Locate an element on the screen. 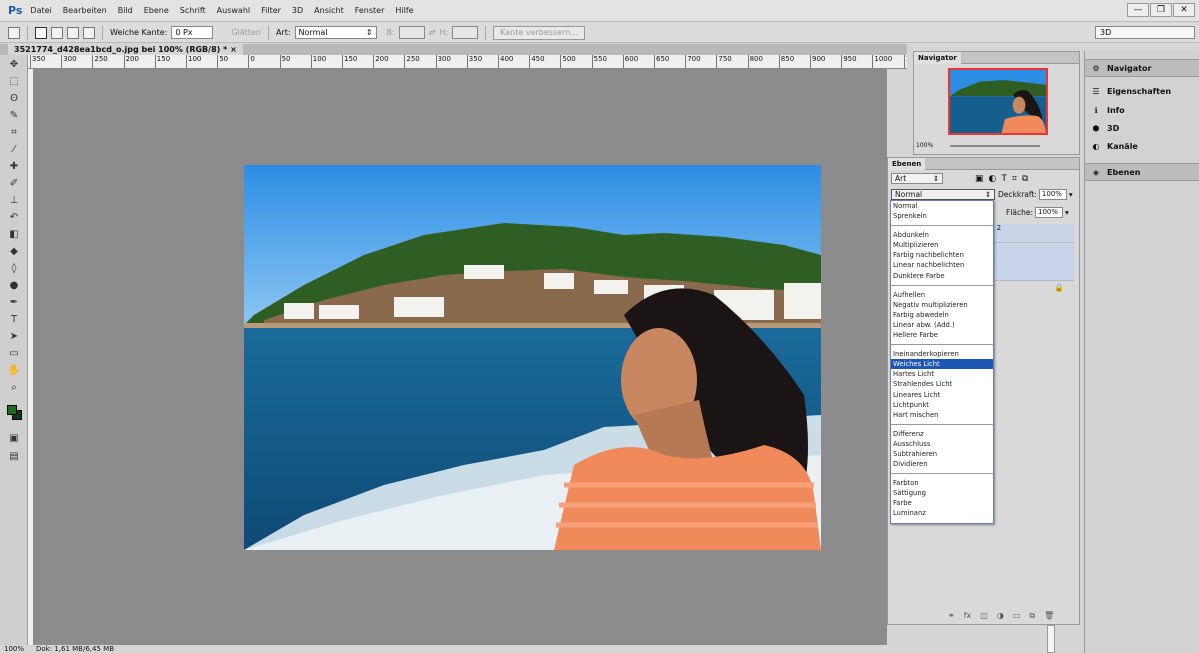 The image size is (1199, 653). type-tool-icon: T is located at coordinates (14, 320).